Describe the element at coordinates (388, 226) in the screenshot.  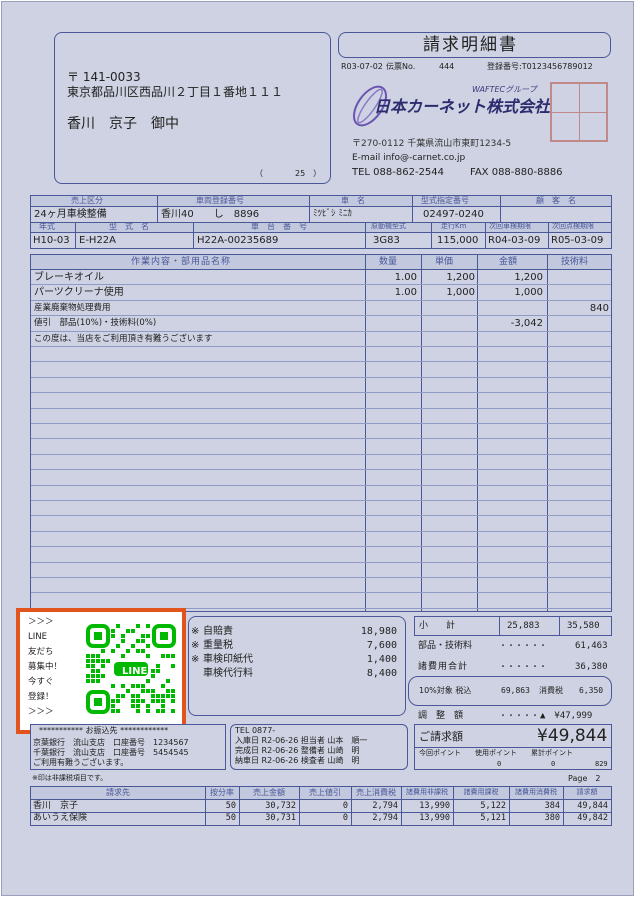
I see `col-engine: 原動機型式` at that location.